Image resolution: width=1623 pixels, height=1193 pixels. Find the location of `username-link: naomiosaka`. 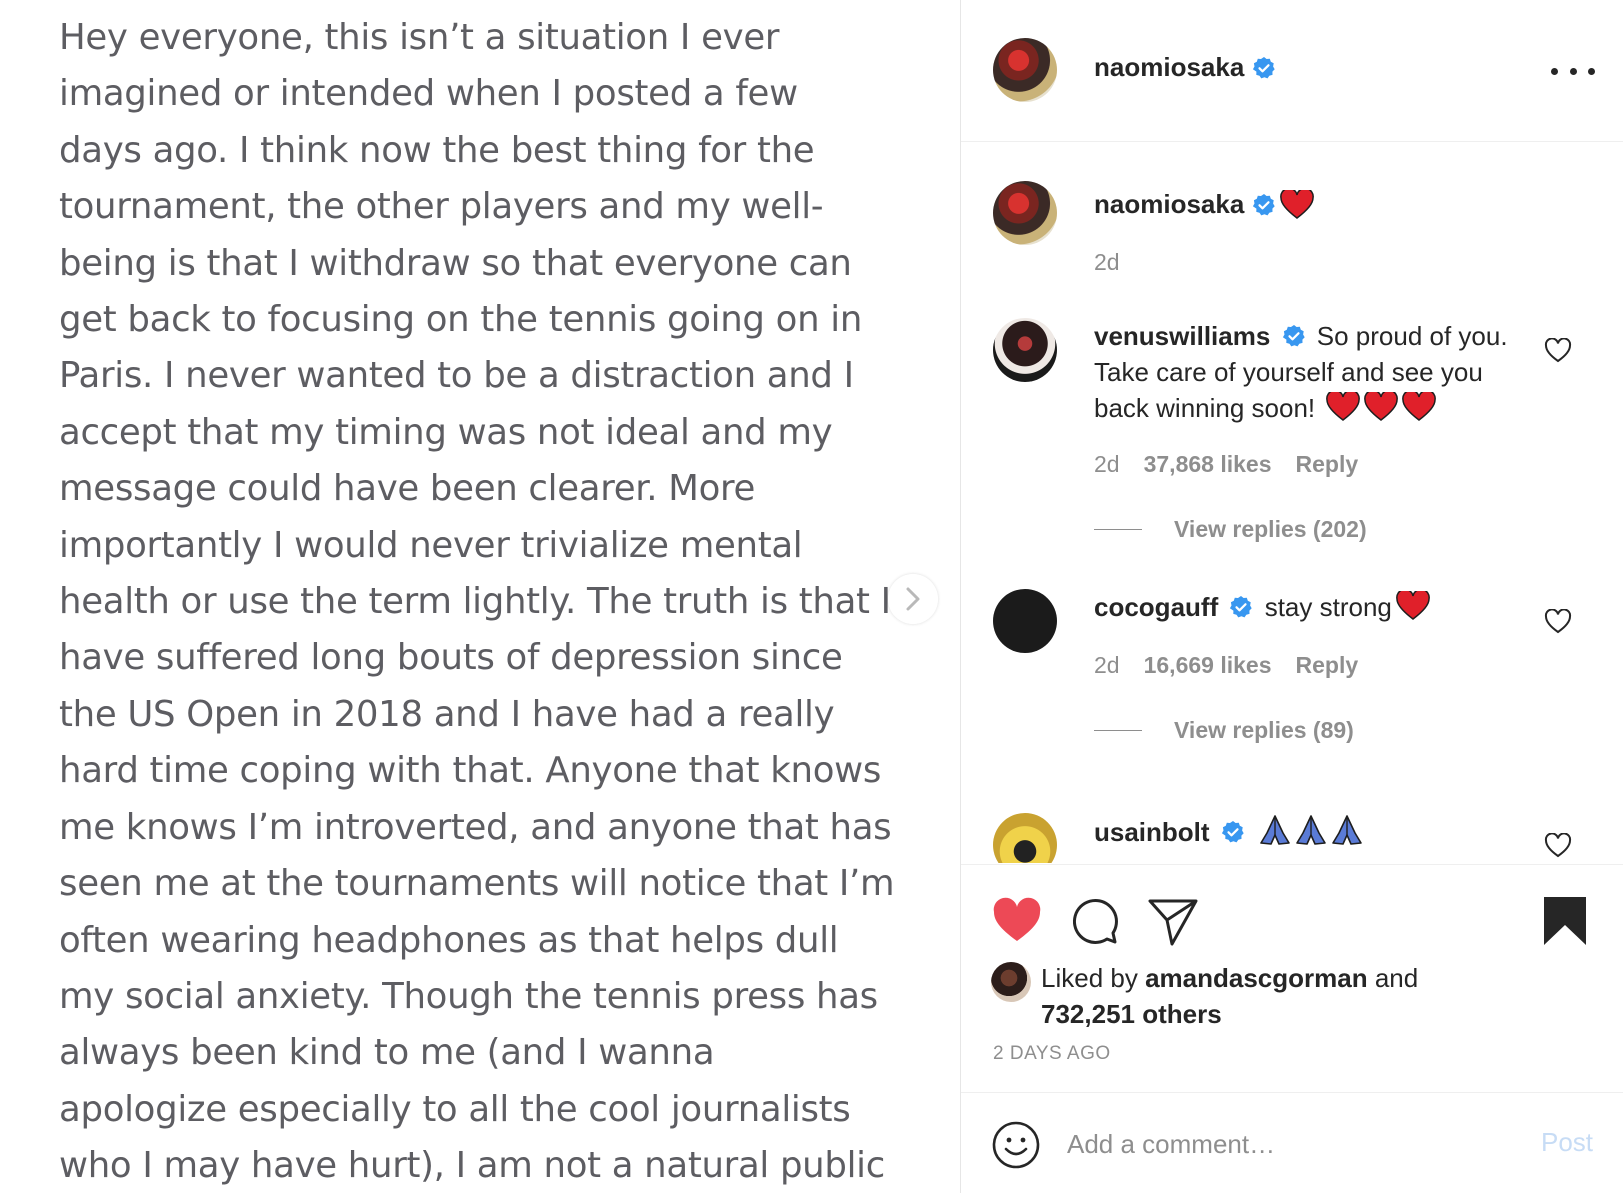

username-link: naomiosaka is located at coordinates (1169, 67).